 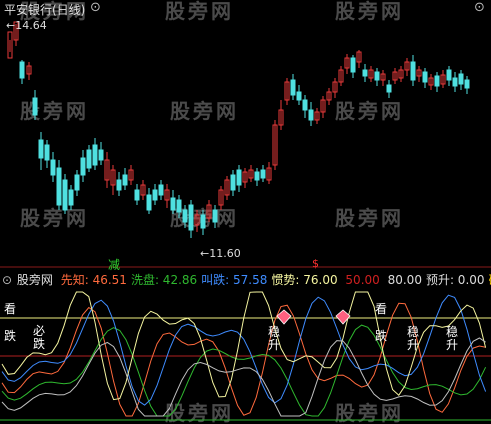 What do you see at coordinates (360, 280) in the screenshot?
I see `indicator-value: 50.00` at bounding box center [360, 280].